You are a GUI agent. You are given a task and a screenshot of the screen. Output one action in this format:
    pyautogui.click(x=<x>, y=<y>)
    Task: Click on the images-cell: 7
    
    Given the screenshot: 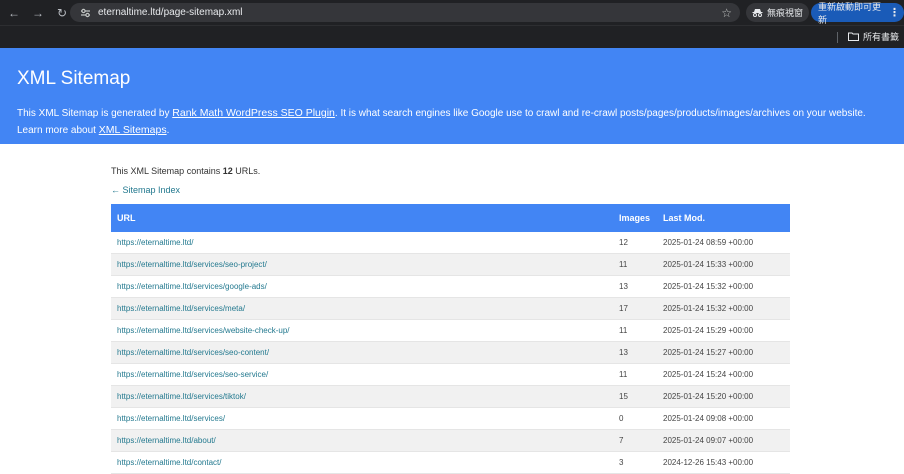 What is the action you would take?
    pyautogui.click(x=635, y=440)
    